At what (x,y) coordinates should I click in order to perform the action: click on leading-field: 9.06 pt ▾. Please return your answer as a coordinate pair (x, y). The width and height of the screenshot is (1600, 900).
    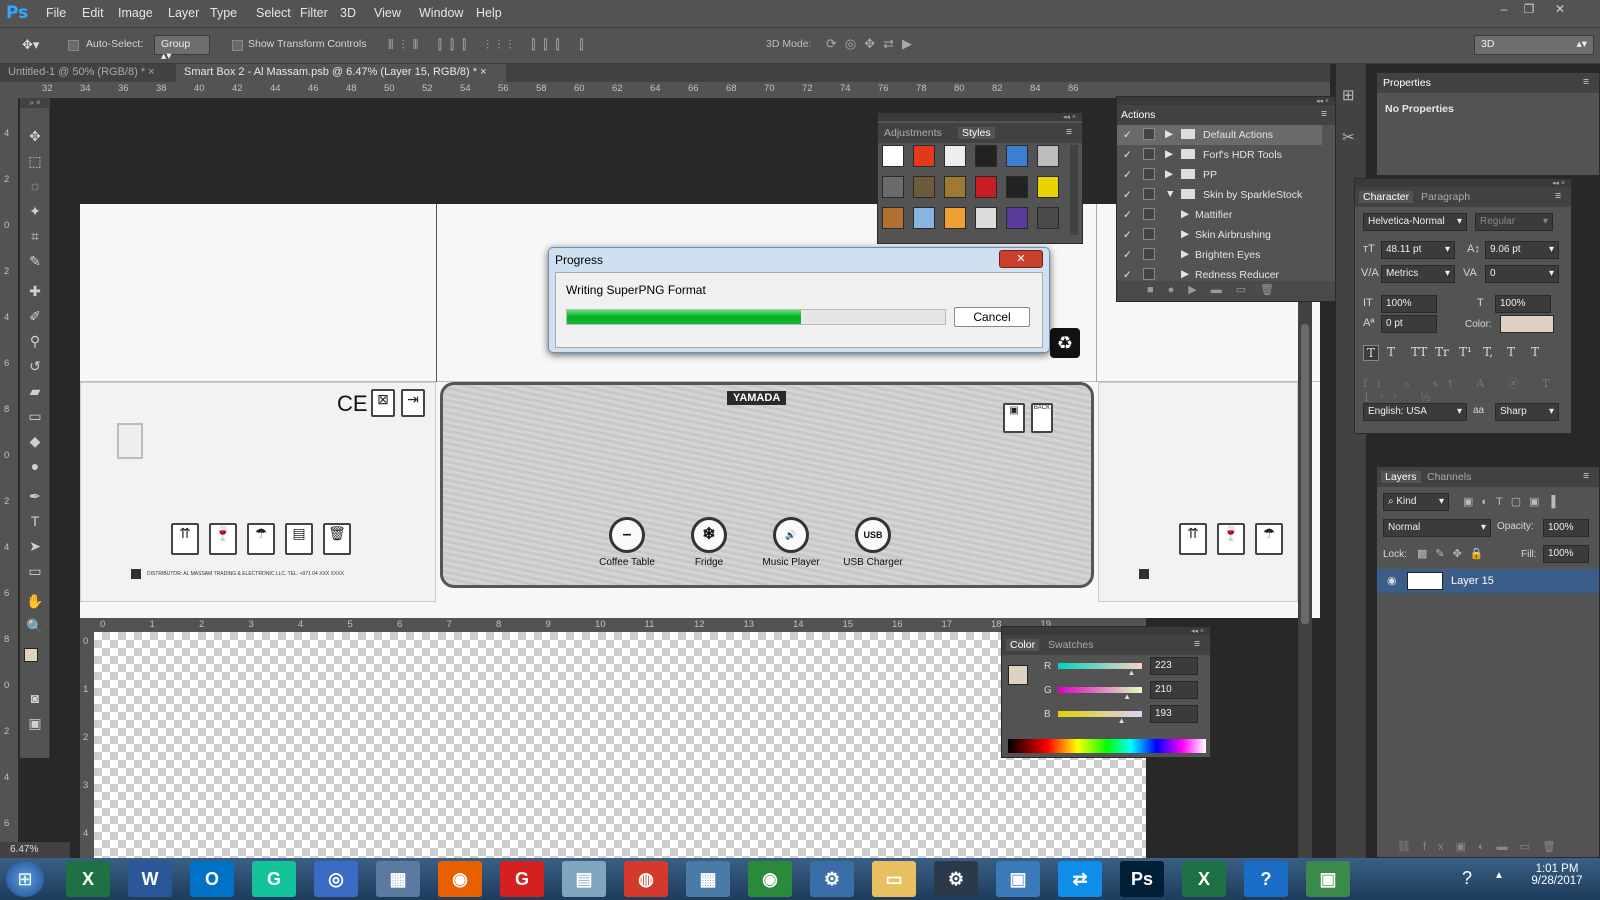
    Looking at the image, I should click on (1522, 250).